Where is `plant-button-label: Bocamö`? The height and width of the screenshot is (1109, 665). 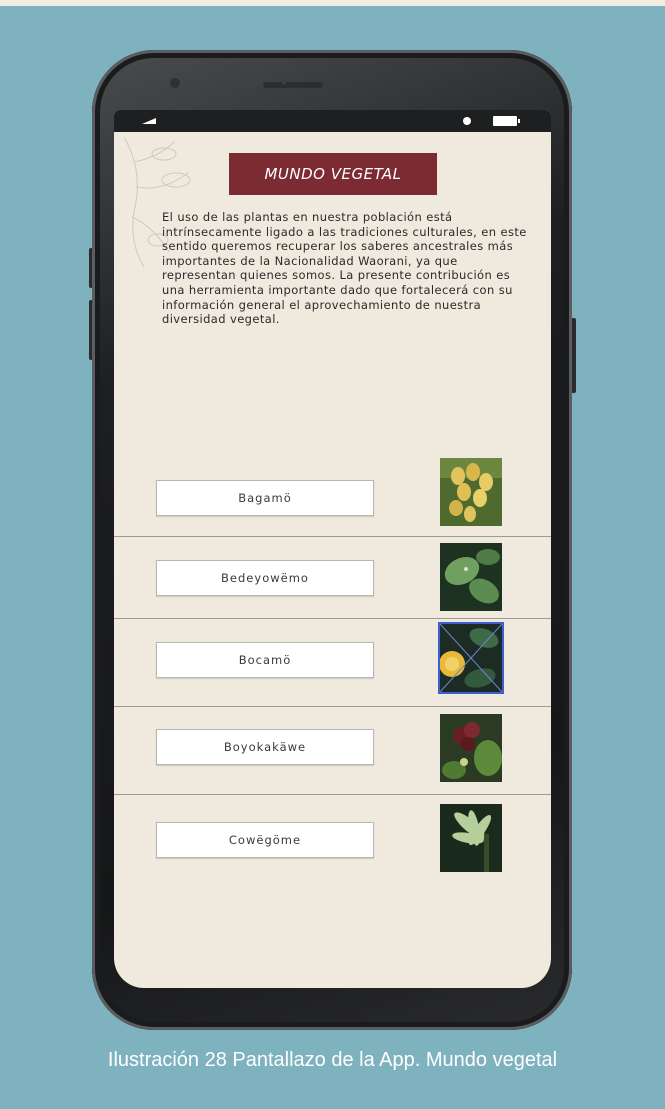
plant-button-label: Bocamö is located at coordinates (265, 660).